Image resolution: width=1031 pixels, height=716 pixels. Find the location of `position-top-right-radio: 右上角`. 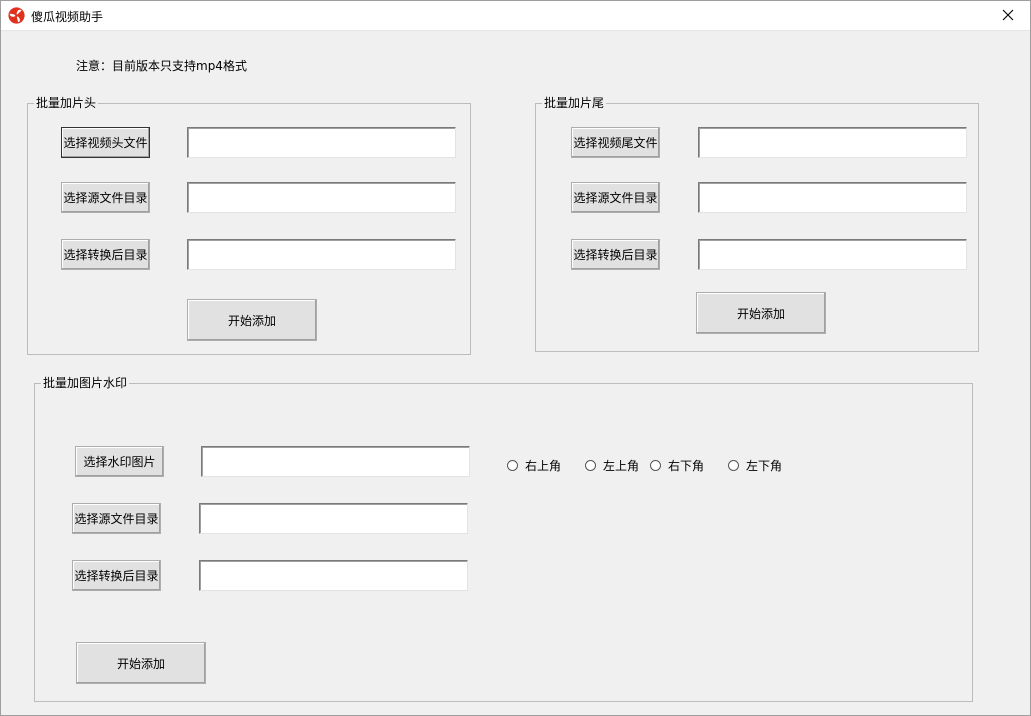

position-top-right-radio: 右上角 is located at coordinates (534, 465).